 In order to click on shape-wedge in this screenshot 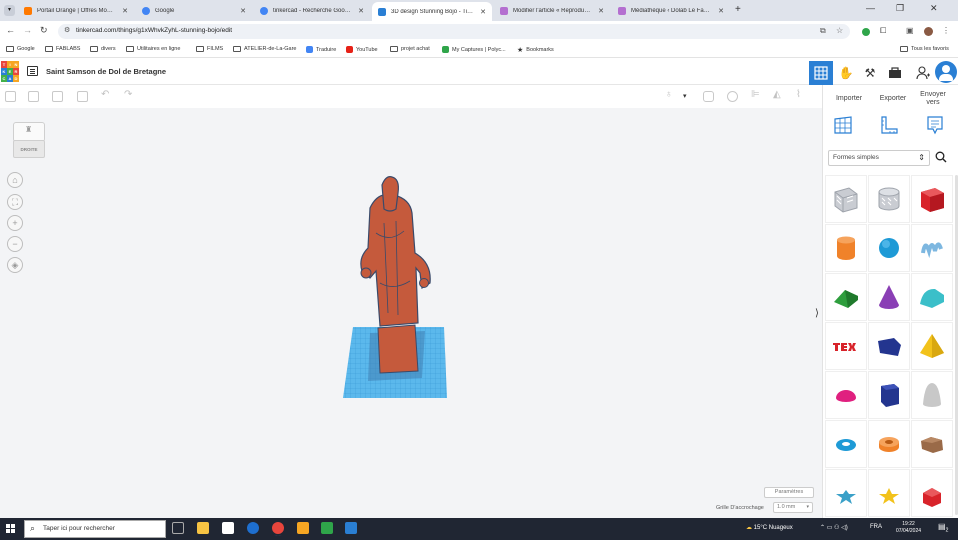, I will do `click(889, 346)`.